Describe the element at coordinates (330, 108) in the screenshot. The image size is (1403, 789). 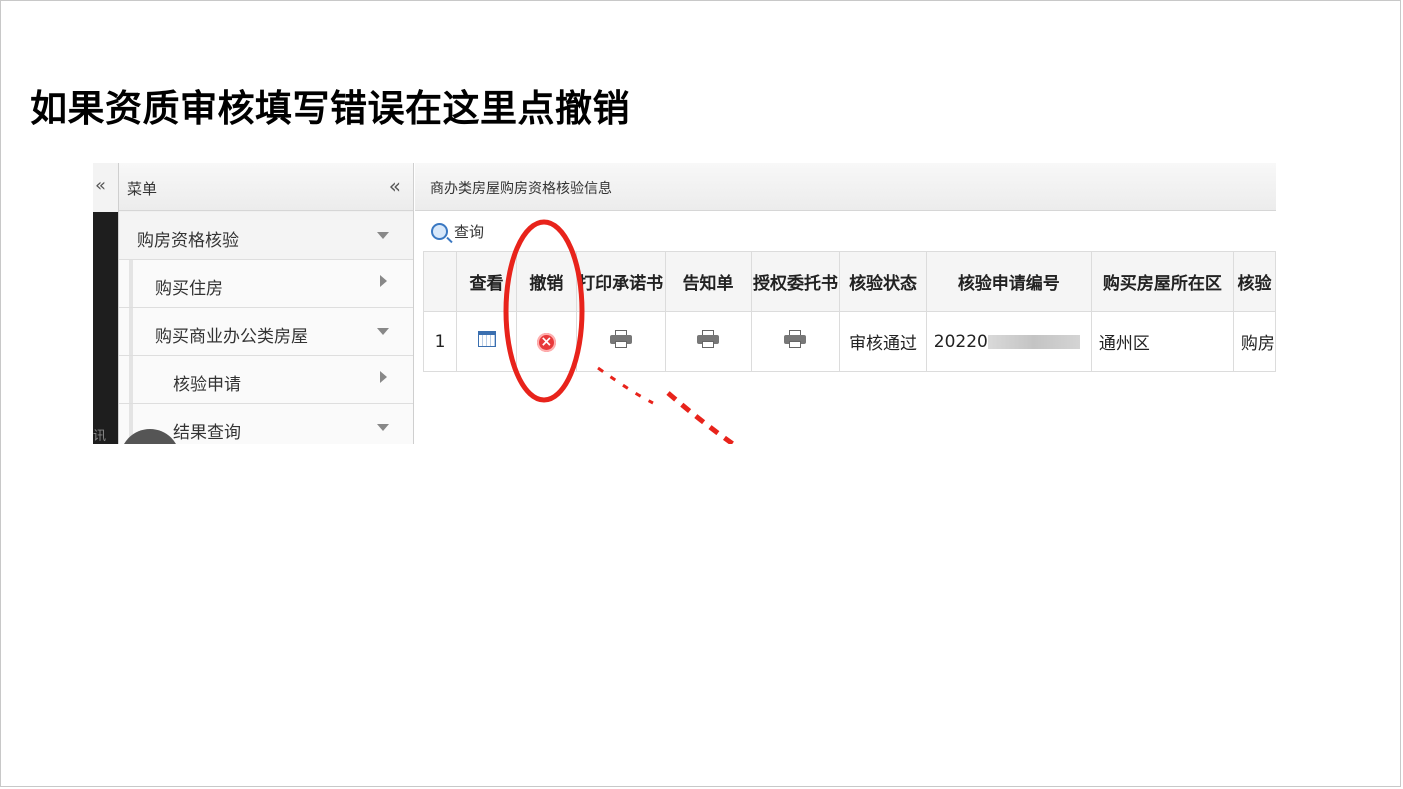
I see `slide-title: 如果资质审核填写错误在这里点撤销` at that location.